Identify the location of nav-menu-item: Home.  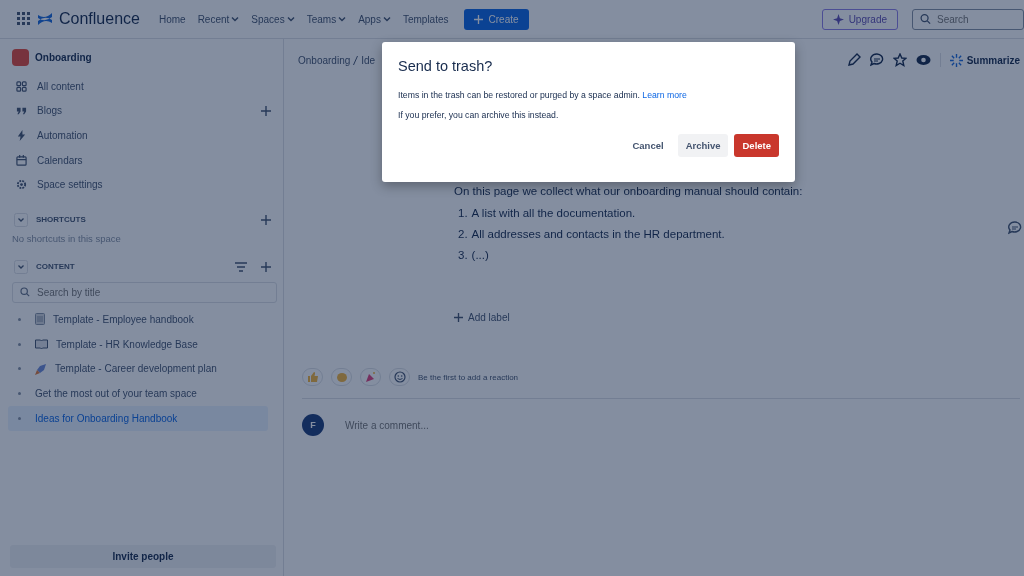
(172, 19).